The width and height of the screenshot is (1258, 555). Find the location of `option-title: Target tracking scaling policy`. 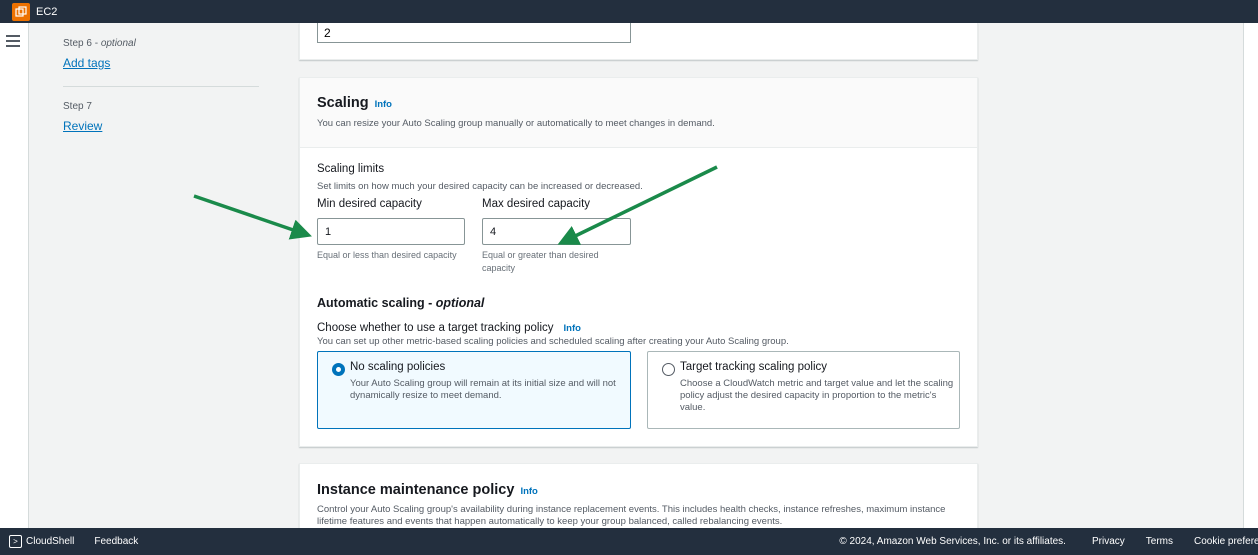

option-title: Target tracking scaling policy is located at coordinates (754, 367).